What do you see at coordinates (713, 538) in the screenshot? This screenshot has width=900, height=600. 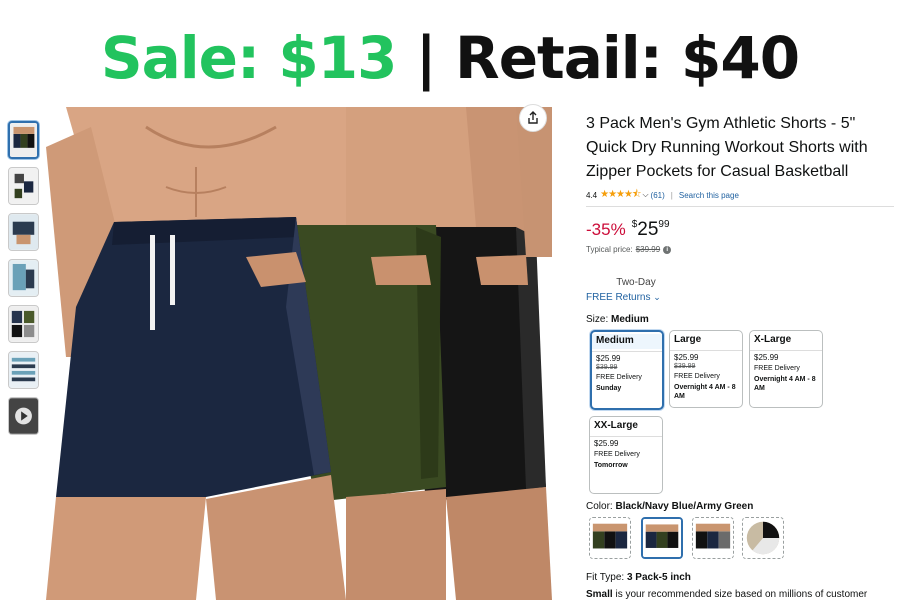 I see `color-swatch-black-navy-grey` at bounding box center [713, 538].